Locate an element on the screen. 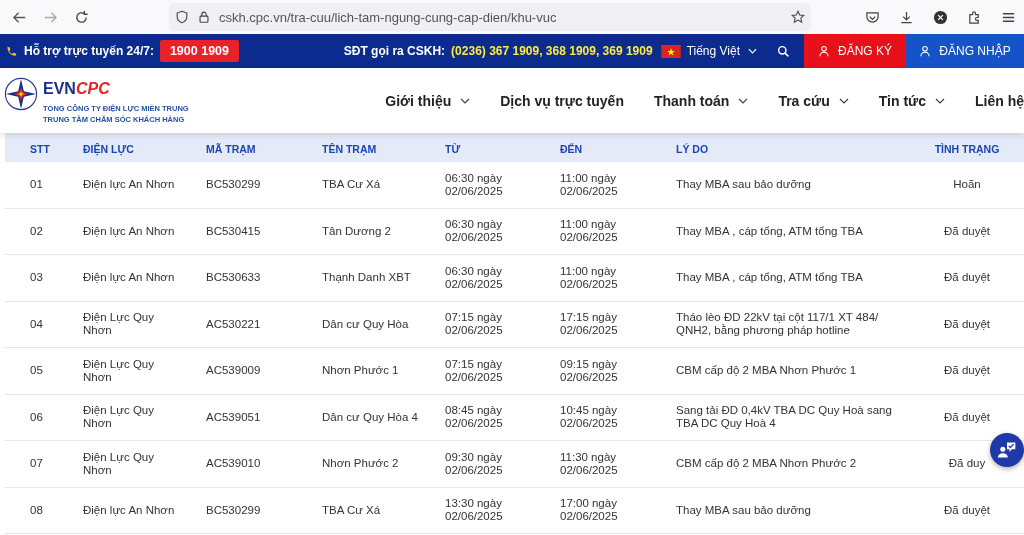 The image size is (1024, 535). table-cell-text: 11:30 ngày 02/06/2025 is located at coordinates (589, 463).